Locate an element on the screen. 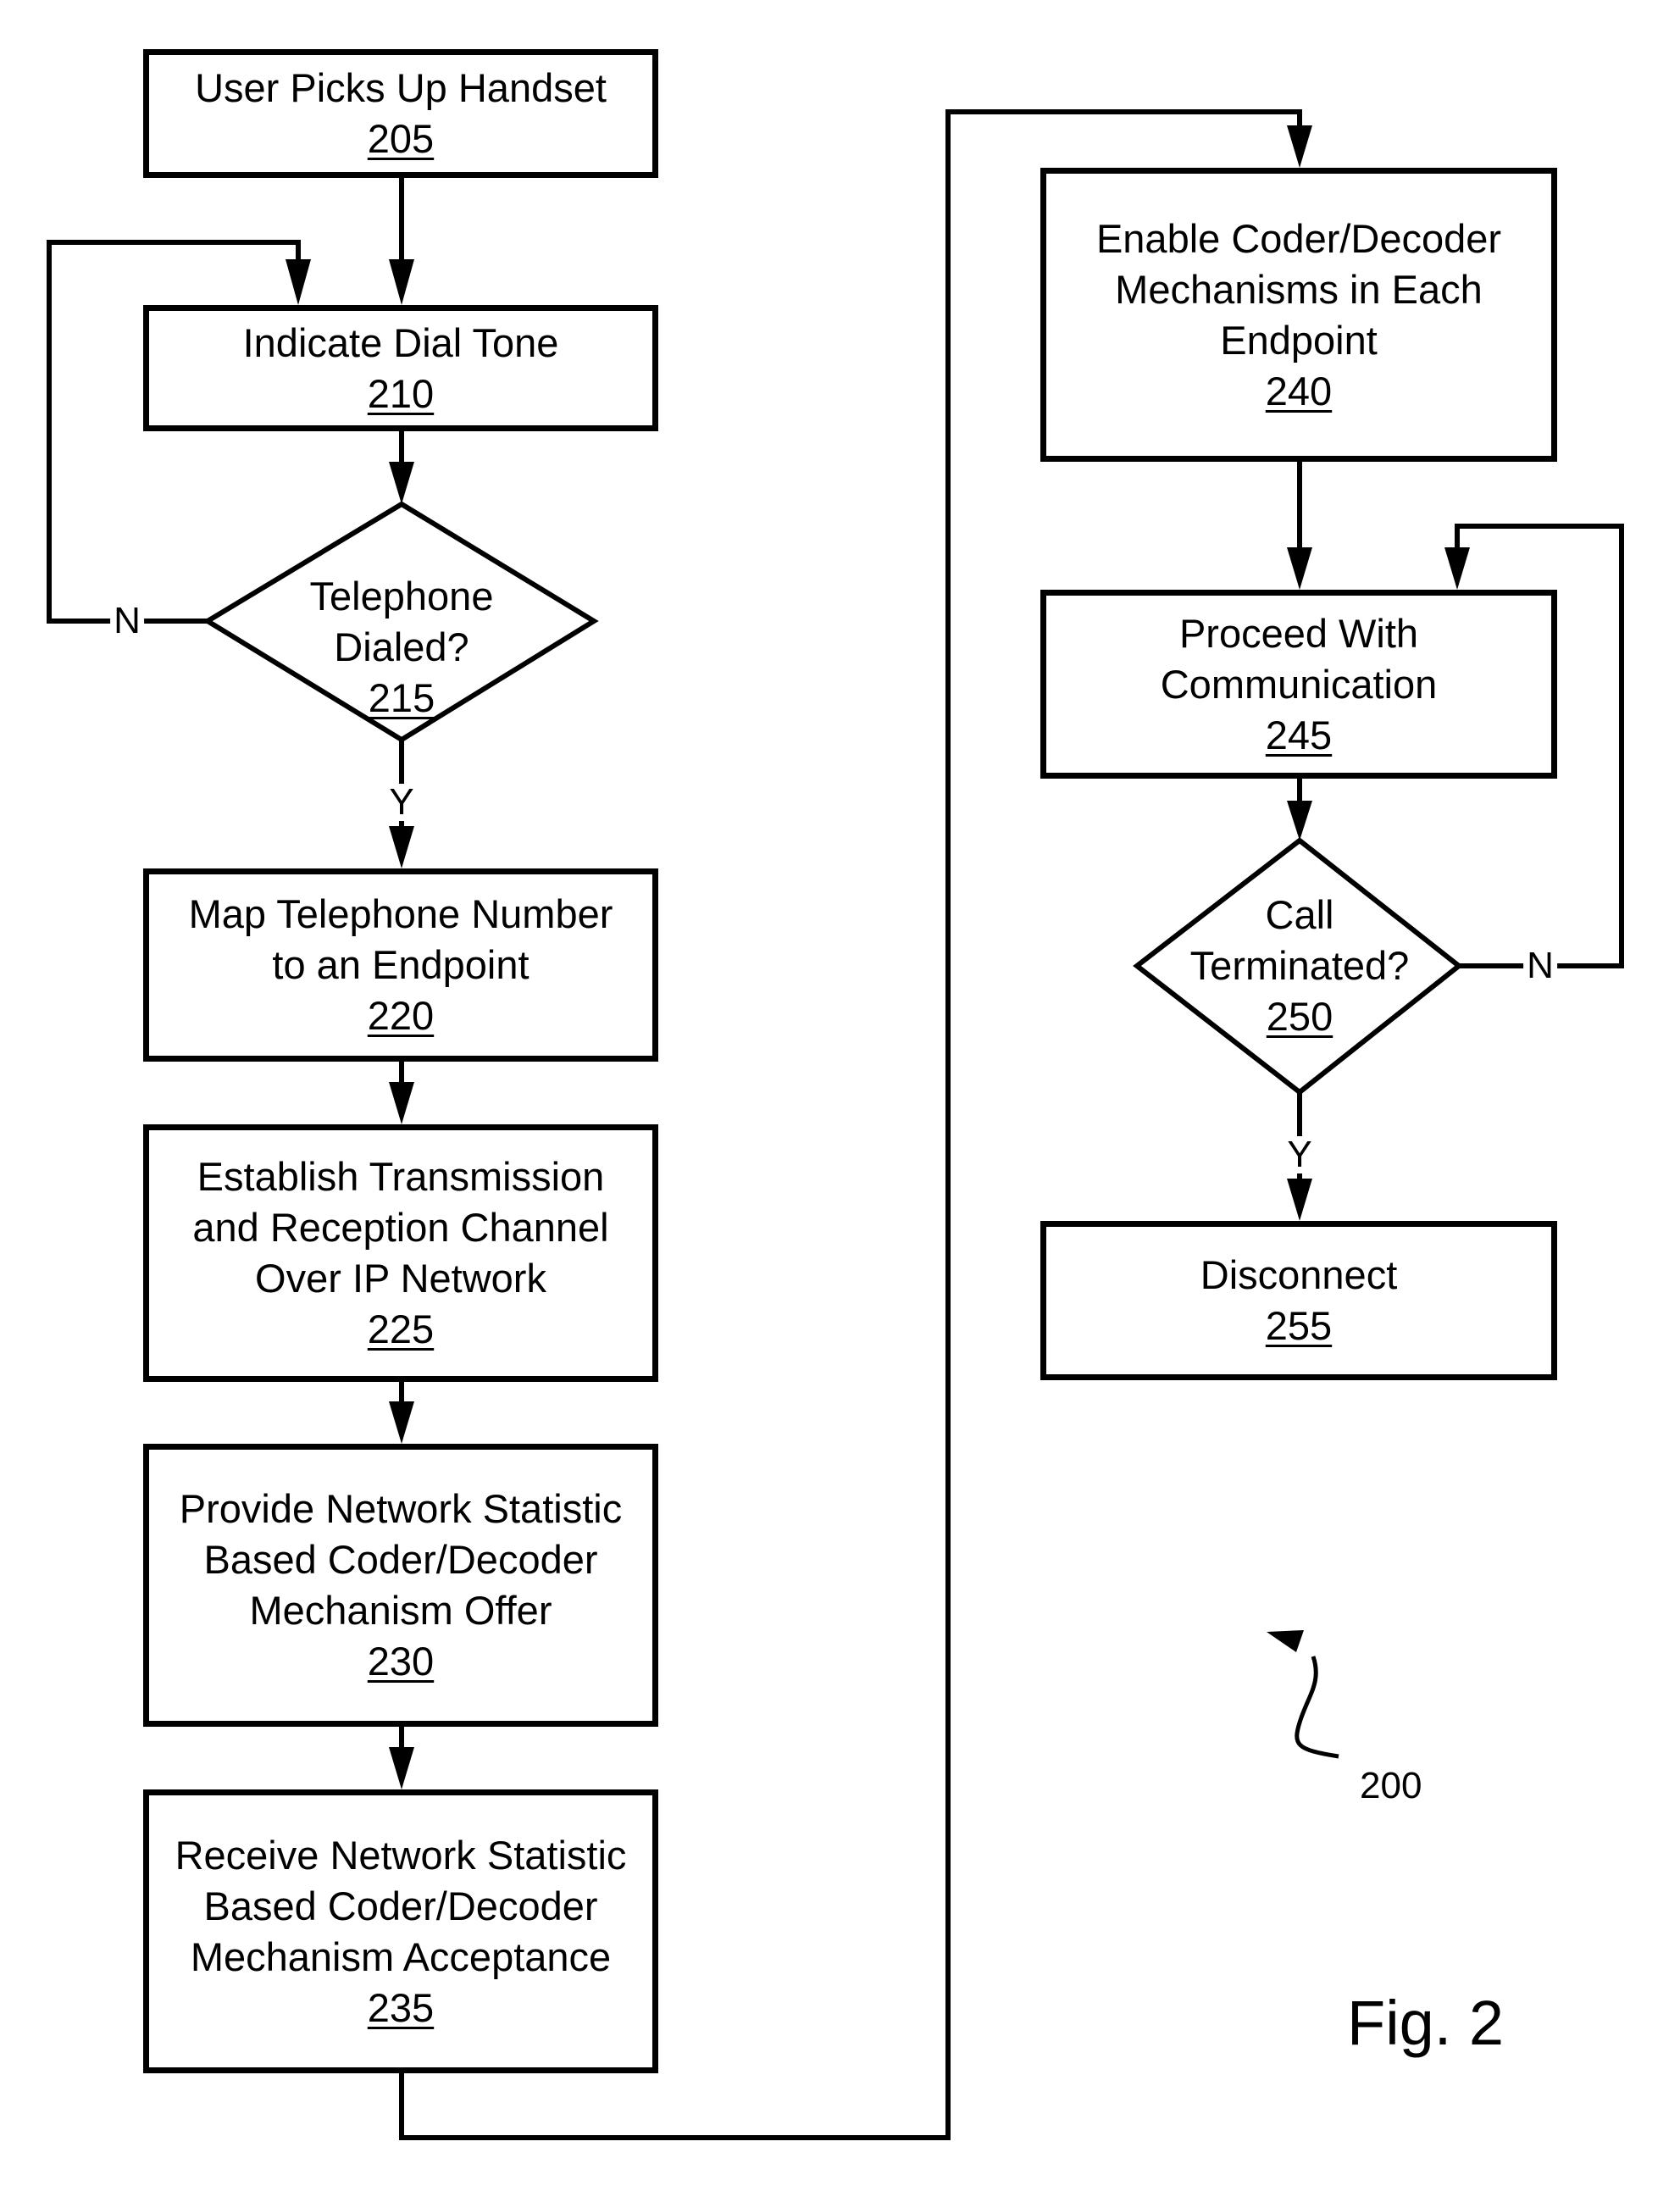 Image resolution: width=1680 pixels, height=2208 pixels. step-235-line-3: Mechanism Acceptance is located at coordinates (401, 1956).